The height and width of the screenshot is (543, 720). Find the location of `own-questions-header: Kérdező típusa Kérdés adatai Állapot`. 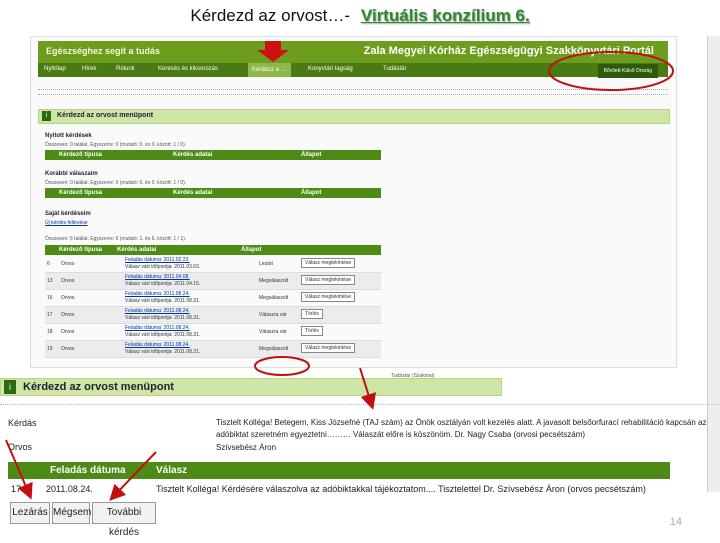

own-questions-header: Kérdező típusa Kérdés adatai Állapot is located at coordinates (213, 250).